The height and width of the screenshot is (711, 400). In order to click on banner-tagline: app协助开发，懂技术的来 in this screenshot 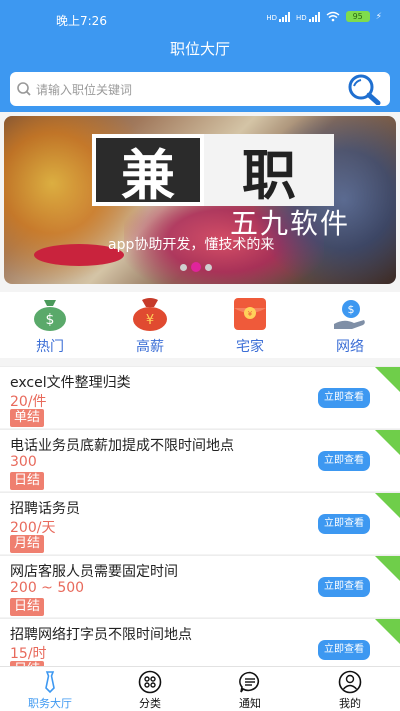, I will do `click(191, 245)`.